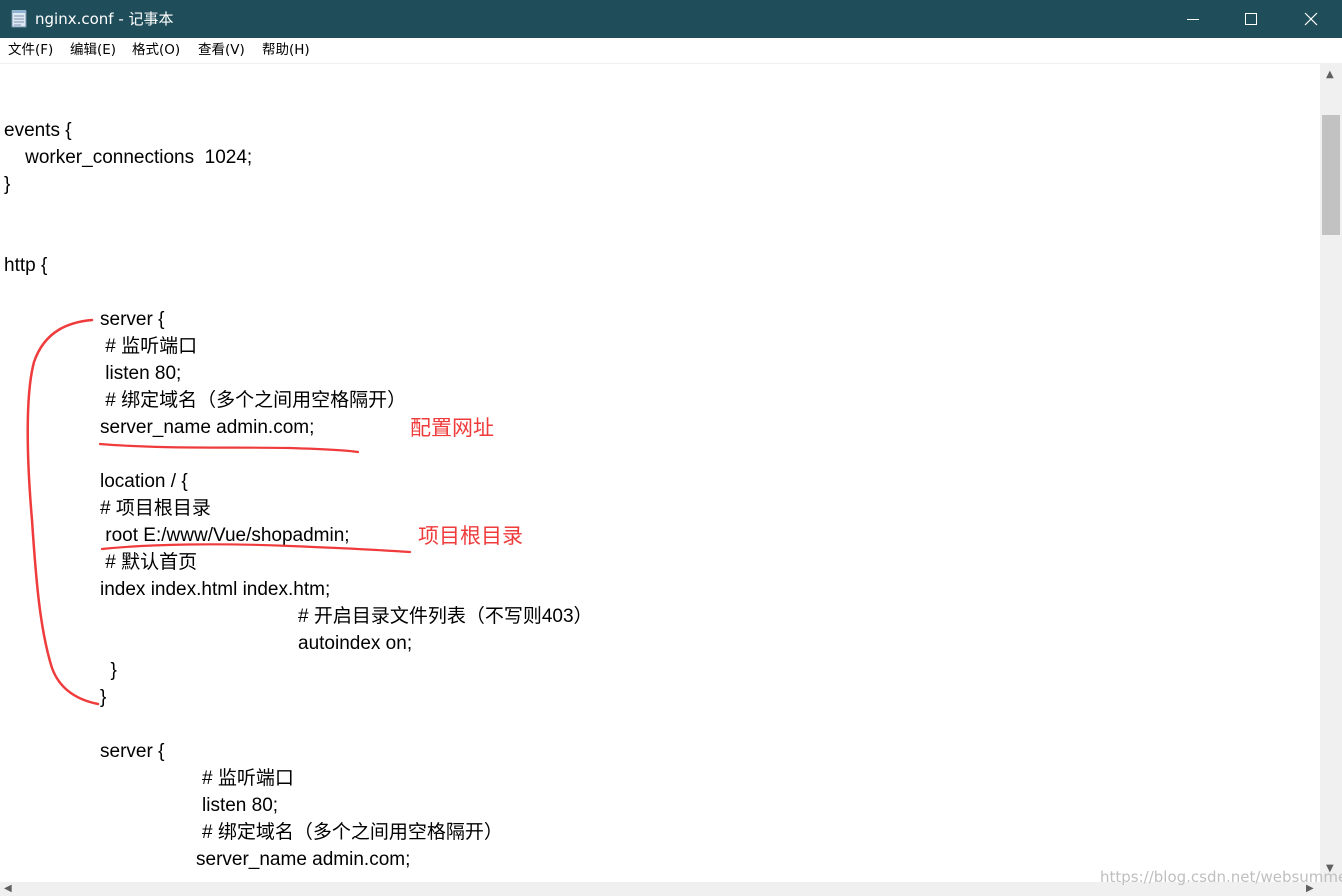  Describe the element at coordinates (104, 19) in the screenshot. I see `window-title: nginx.conf - 记事本` at that location.